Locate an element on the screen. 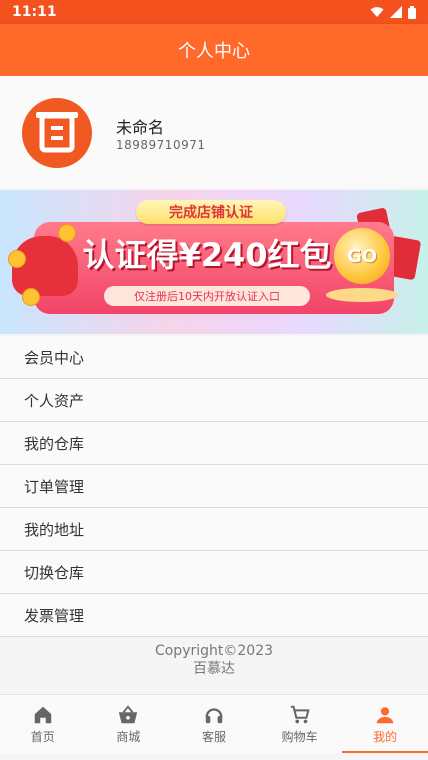  tab-service: 客服 is located at coordinates (214, 724).